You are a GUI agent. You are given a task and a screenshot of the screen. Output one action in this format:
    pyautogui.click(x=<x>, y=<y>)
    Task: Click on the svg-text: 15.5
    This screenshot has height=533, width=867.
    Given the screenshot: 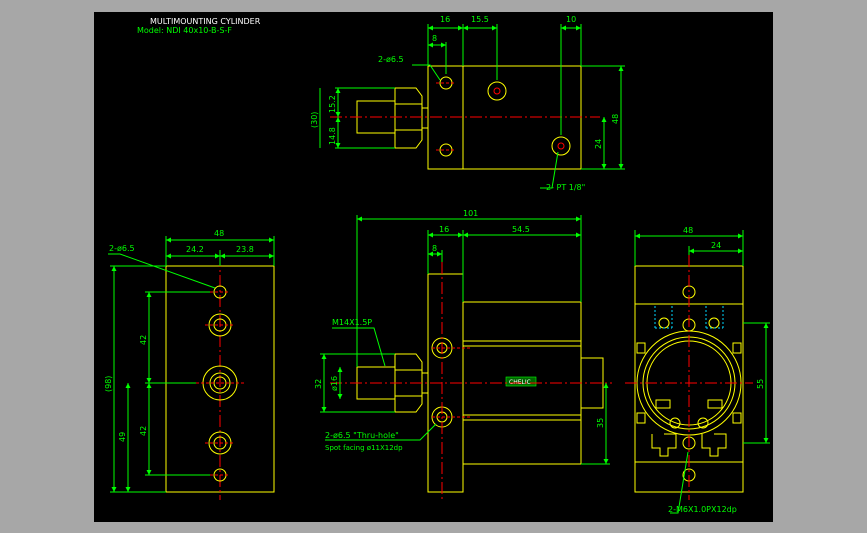 What is the action you would take?
    pyautogui.click(x=480, y=19)
    